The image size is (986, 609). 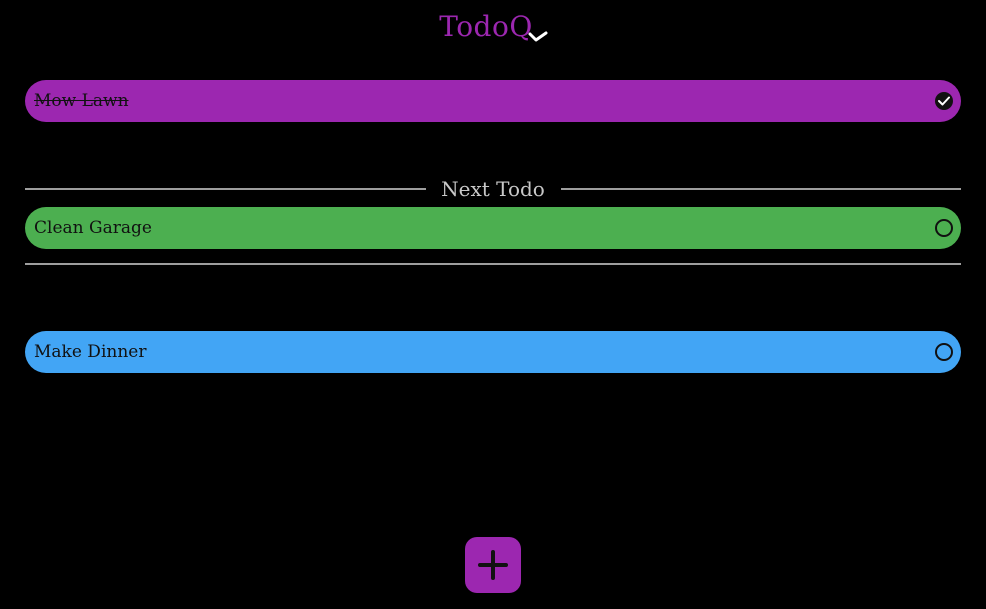 I want to click on logo-check-icon, so click(x=538, y=36).